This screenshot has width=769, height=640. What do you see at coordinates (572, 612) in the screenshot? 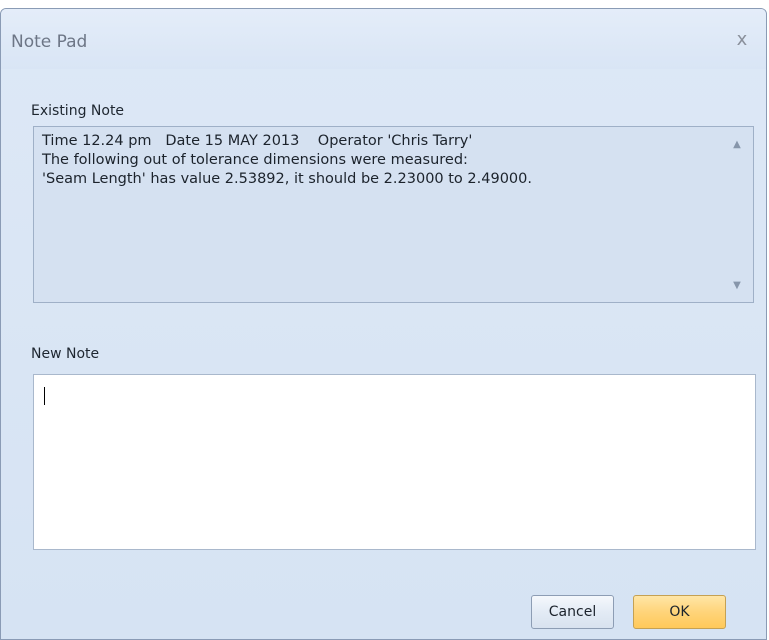
I see `cancel-button: Cancel` at bounding box center [572, 612].